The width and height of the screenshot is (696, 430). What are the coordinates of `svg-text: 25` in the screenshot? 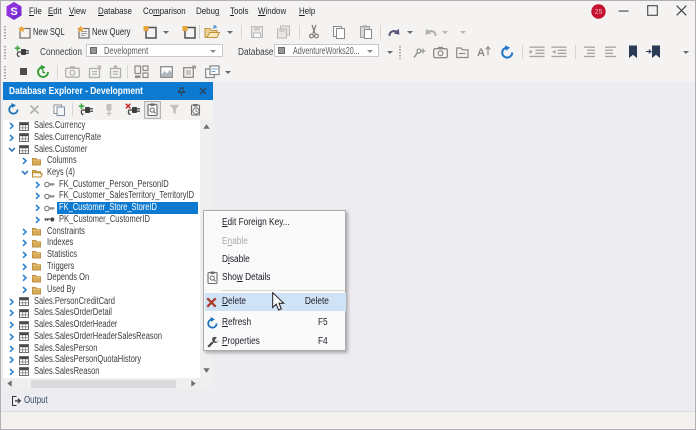 It's located at (599, 12).